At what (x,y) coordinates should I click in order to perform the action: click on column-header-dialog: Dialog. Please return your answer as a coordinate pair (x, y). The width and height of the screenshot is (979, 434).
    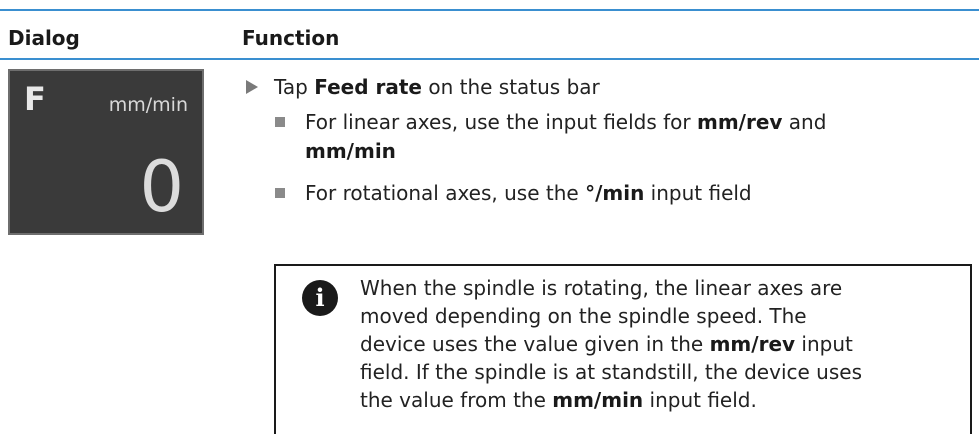
    Looking at the image, I should click on (44, 38).